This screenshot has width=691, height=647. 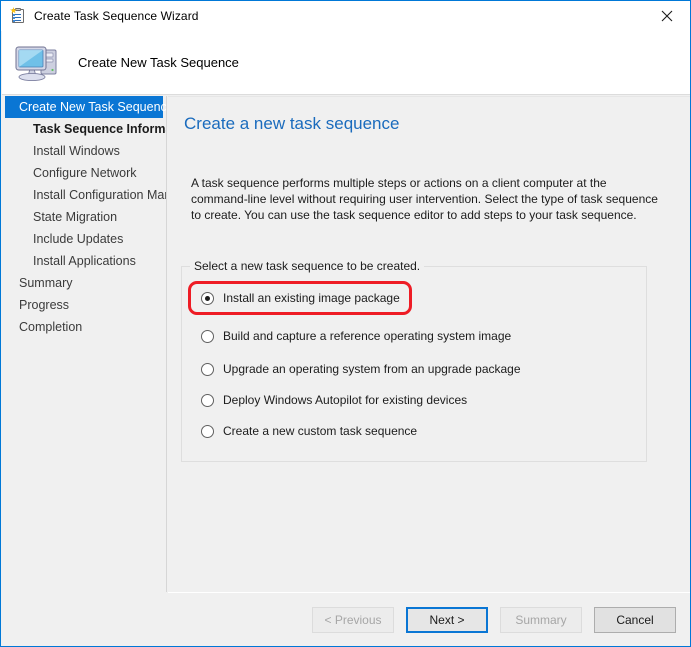 I want to click on sidebar-item-label: Summary, so click(x=46, y=283).